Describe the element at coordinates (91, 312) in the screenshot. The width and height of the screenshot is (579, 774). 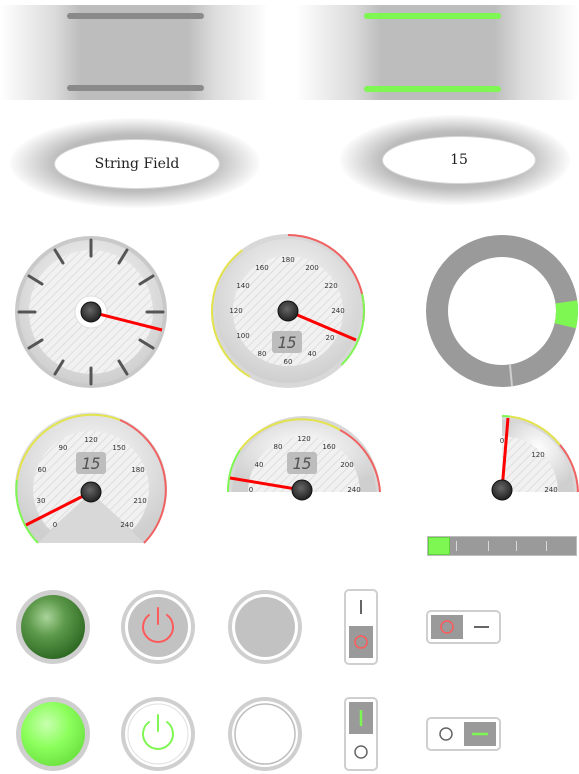
I see `plain-gauge` at that location.